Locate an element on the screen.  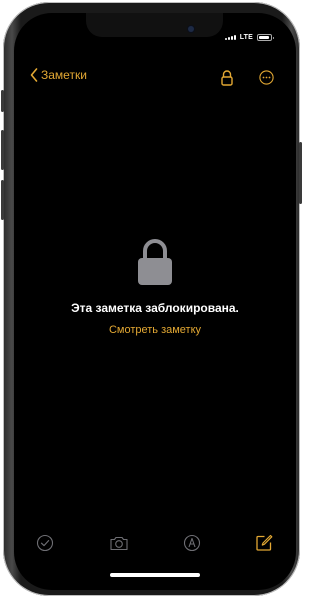
markup-icon is located at coordinates (192, 543).